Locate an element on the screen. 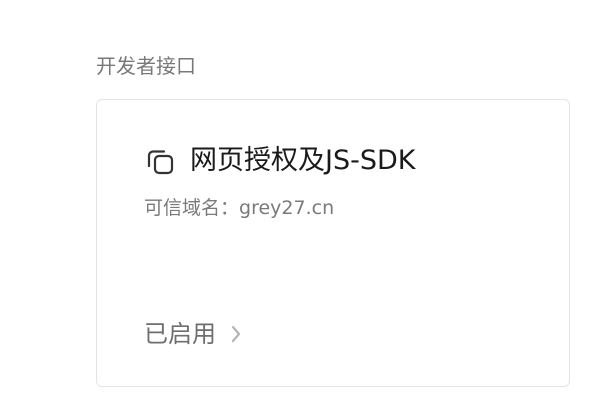  status-text: 已启用 is located at coordinates (180, 334).